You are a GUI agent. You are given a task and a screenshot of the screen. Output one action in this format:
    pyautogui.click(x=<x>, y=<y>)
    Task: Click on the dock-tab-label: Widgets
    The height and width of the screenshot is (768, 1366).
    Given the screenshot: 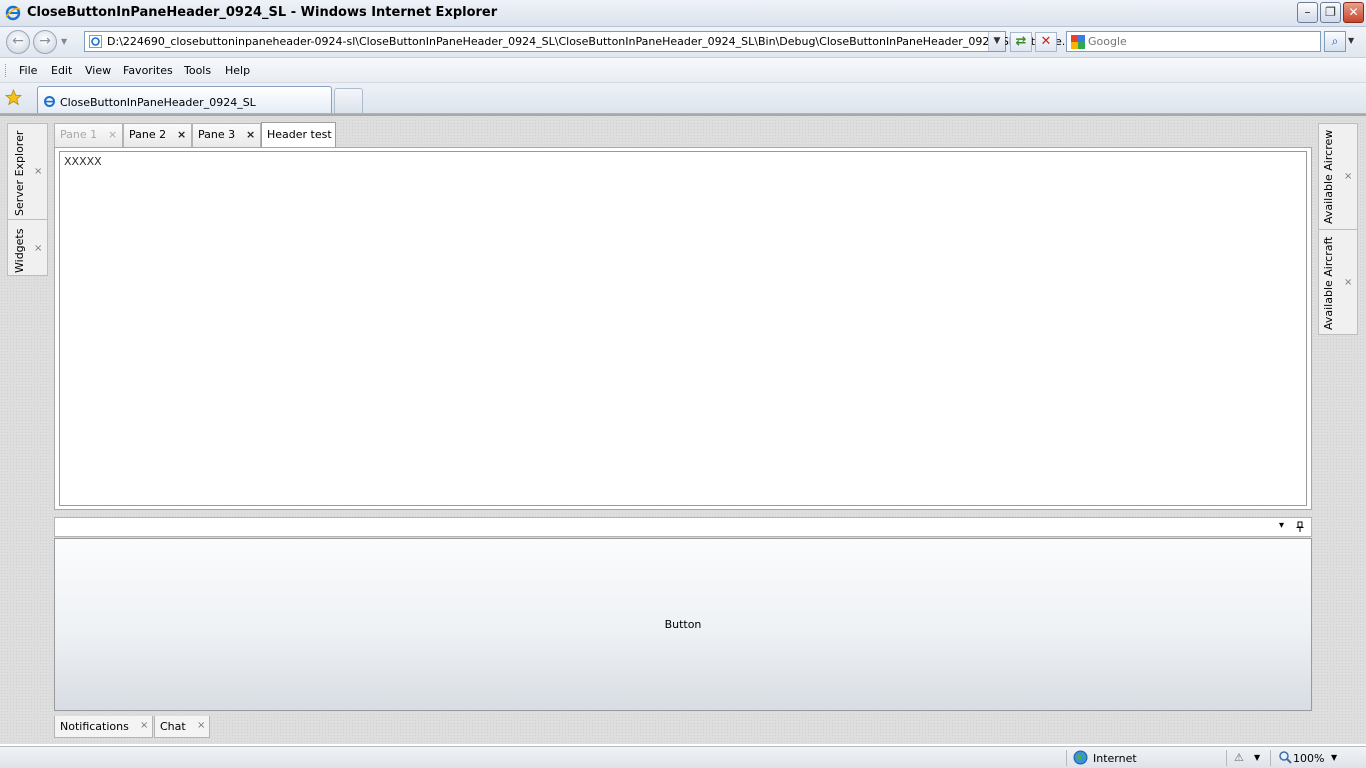 What is the action you would take?
    pyautogui.click(x=19, y=250)
    